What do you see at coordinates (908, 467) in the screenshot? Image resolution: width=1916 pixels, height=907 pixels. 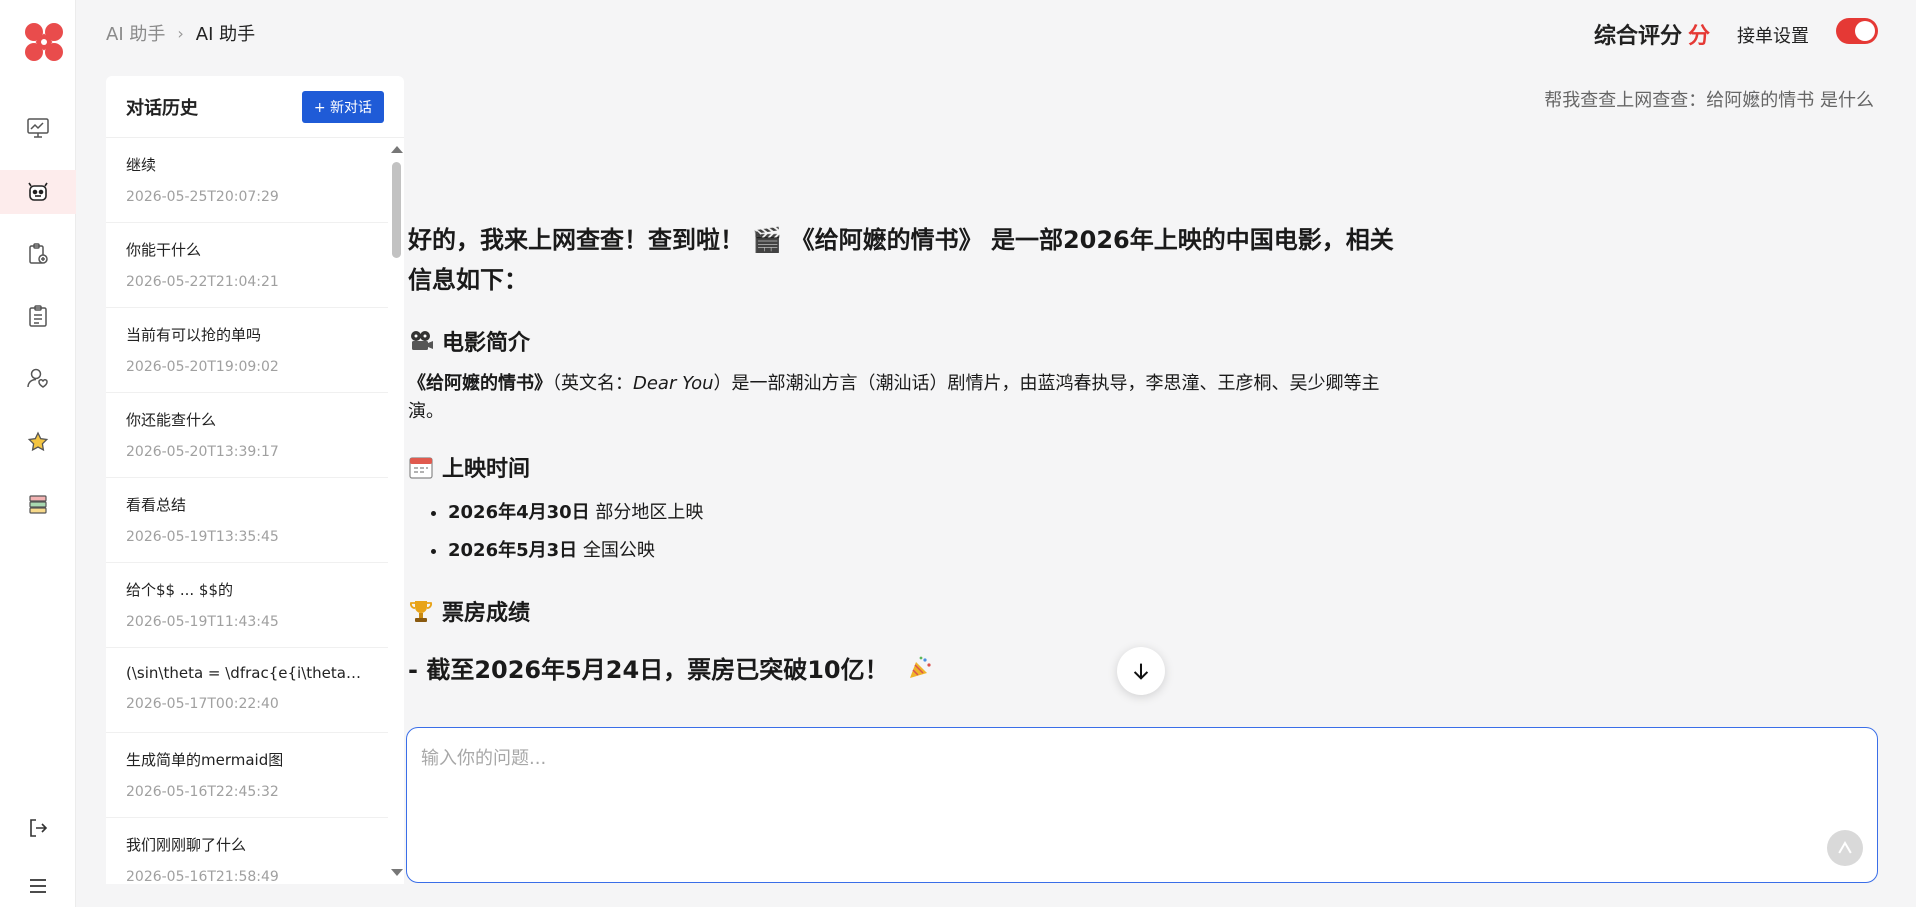 I see `section-release-heading: 上映时间` at bounding box center [908, 467].